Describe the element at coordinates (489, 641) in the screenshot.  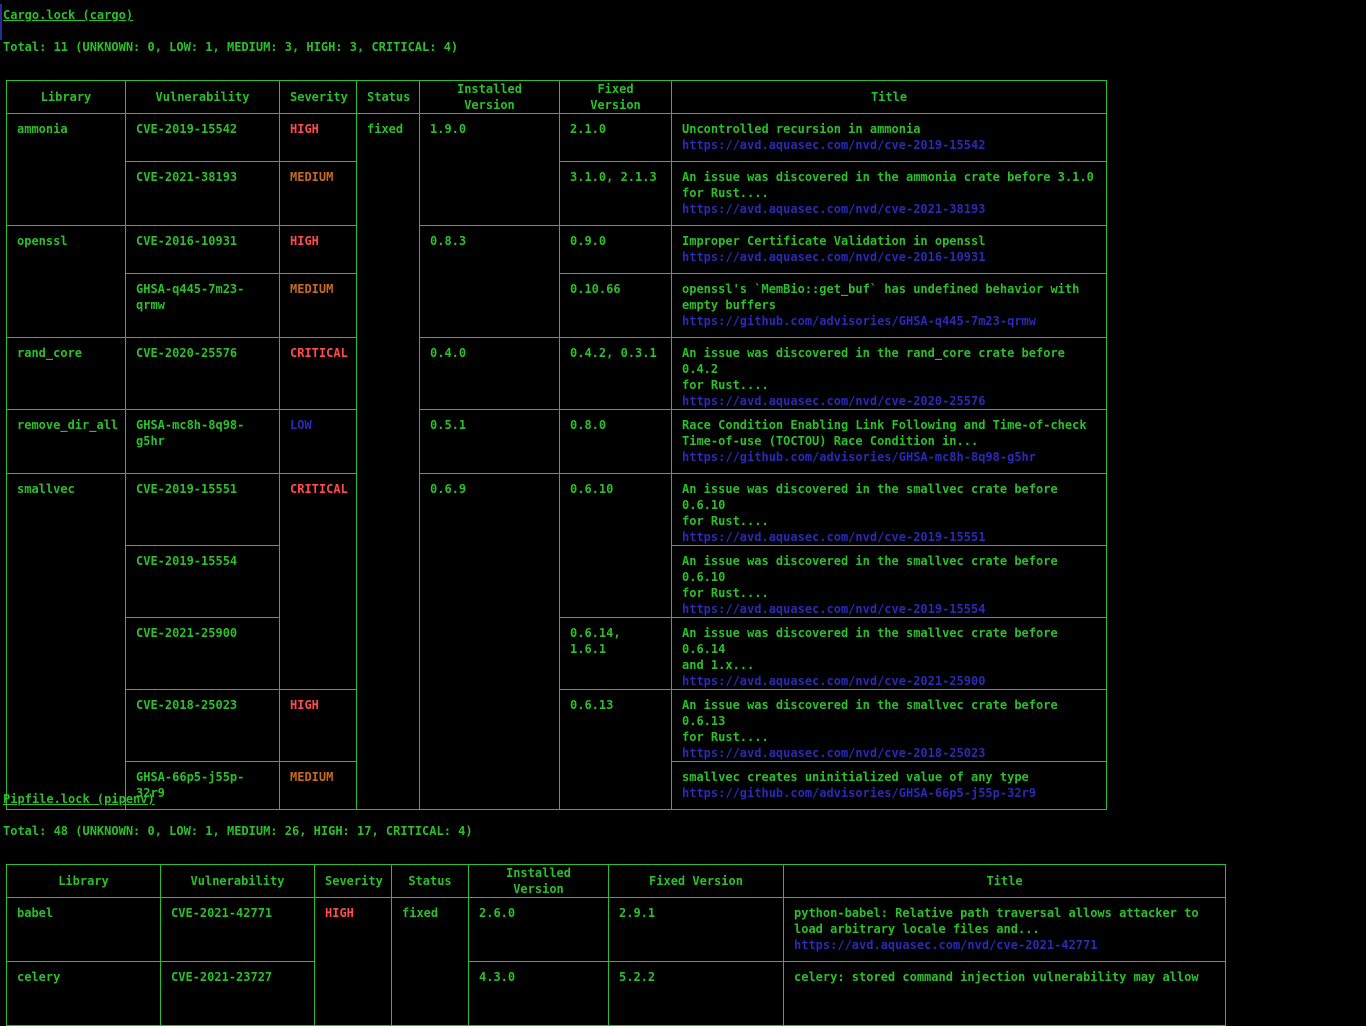
I see `cell-installed-version: 0.6.9` at that location.